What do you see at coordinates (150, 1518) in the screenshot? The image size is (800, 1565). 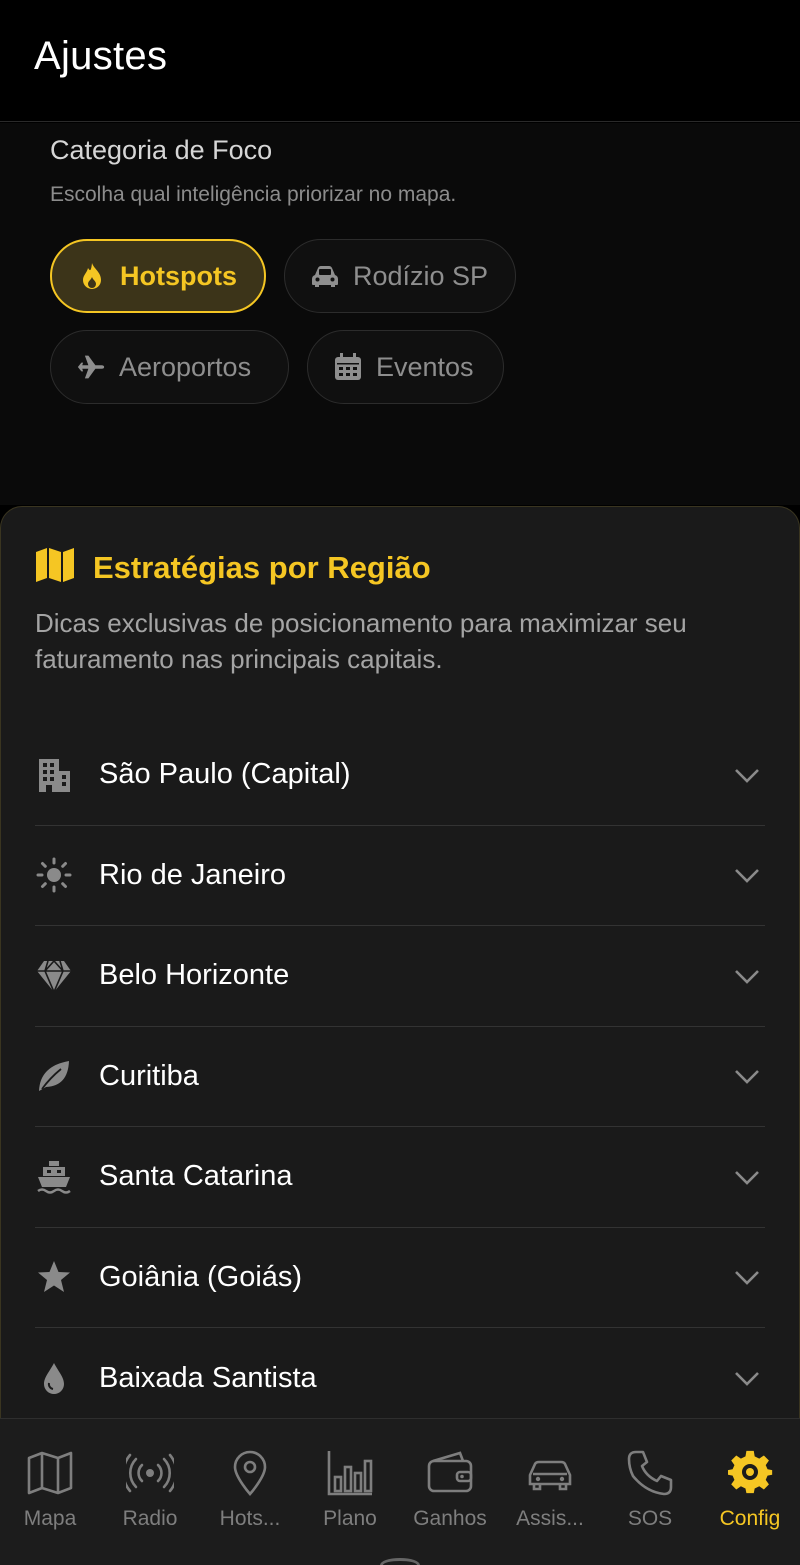 I see `nav-label: Radio` at bounding box center [150, 1518].